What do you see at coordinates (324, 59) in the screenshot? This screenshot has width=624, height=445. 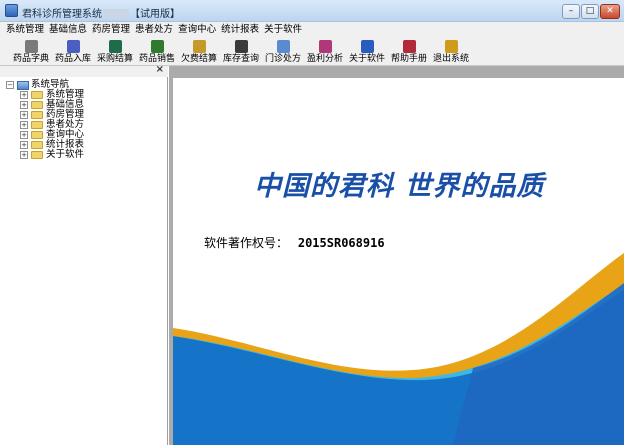 I see `profit-analysis-label: 盈利分析` at bounding box center [324, 59].